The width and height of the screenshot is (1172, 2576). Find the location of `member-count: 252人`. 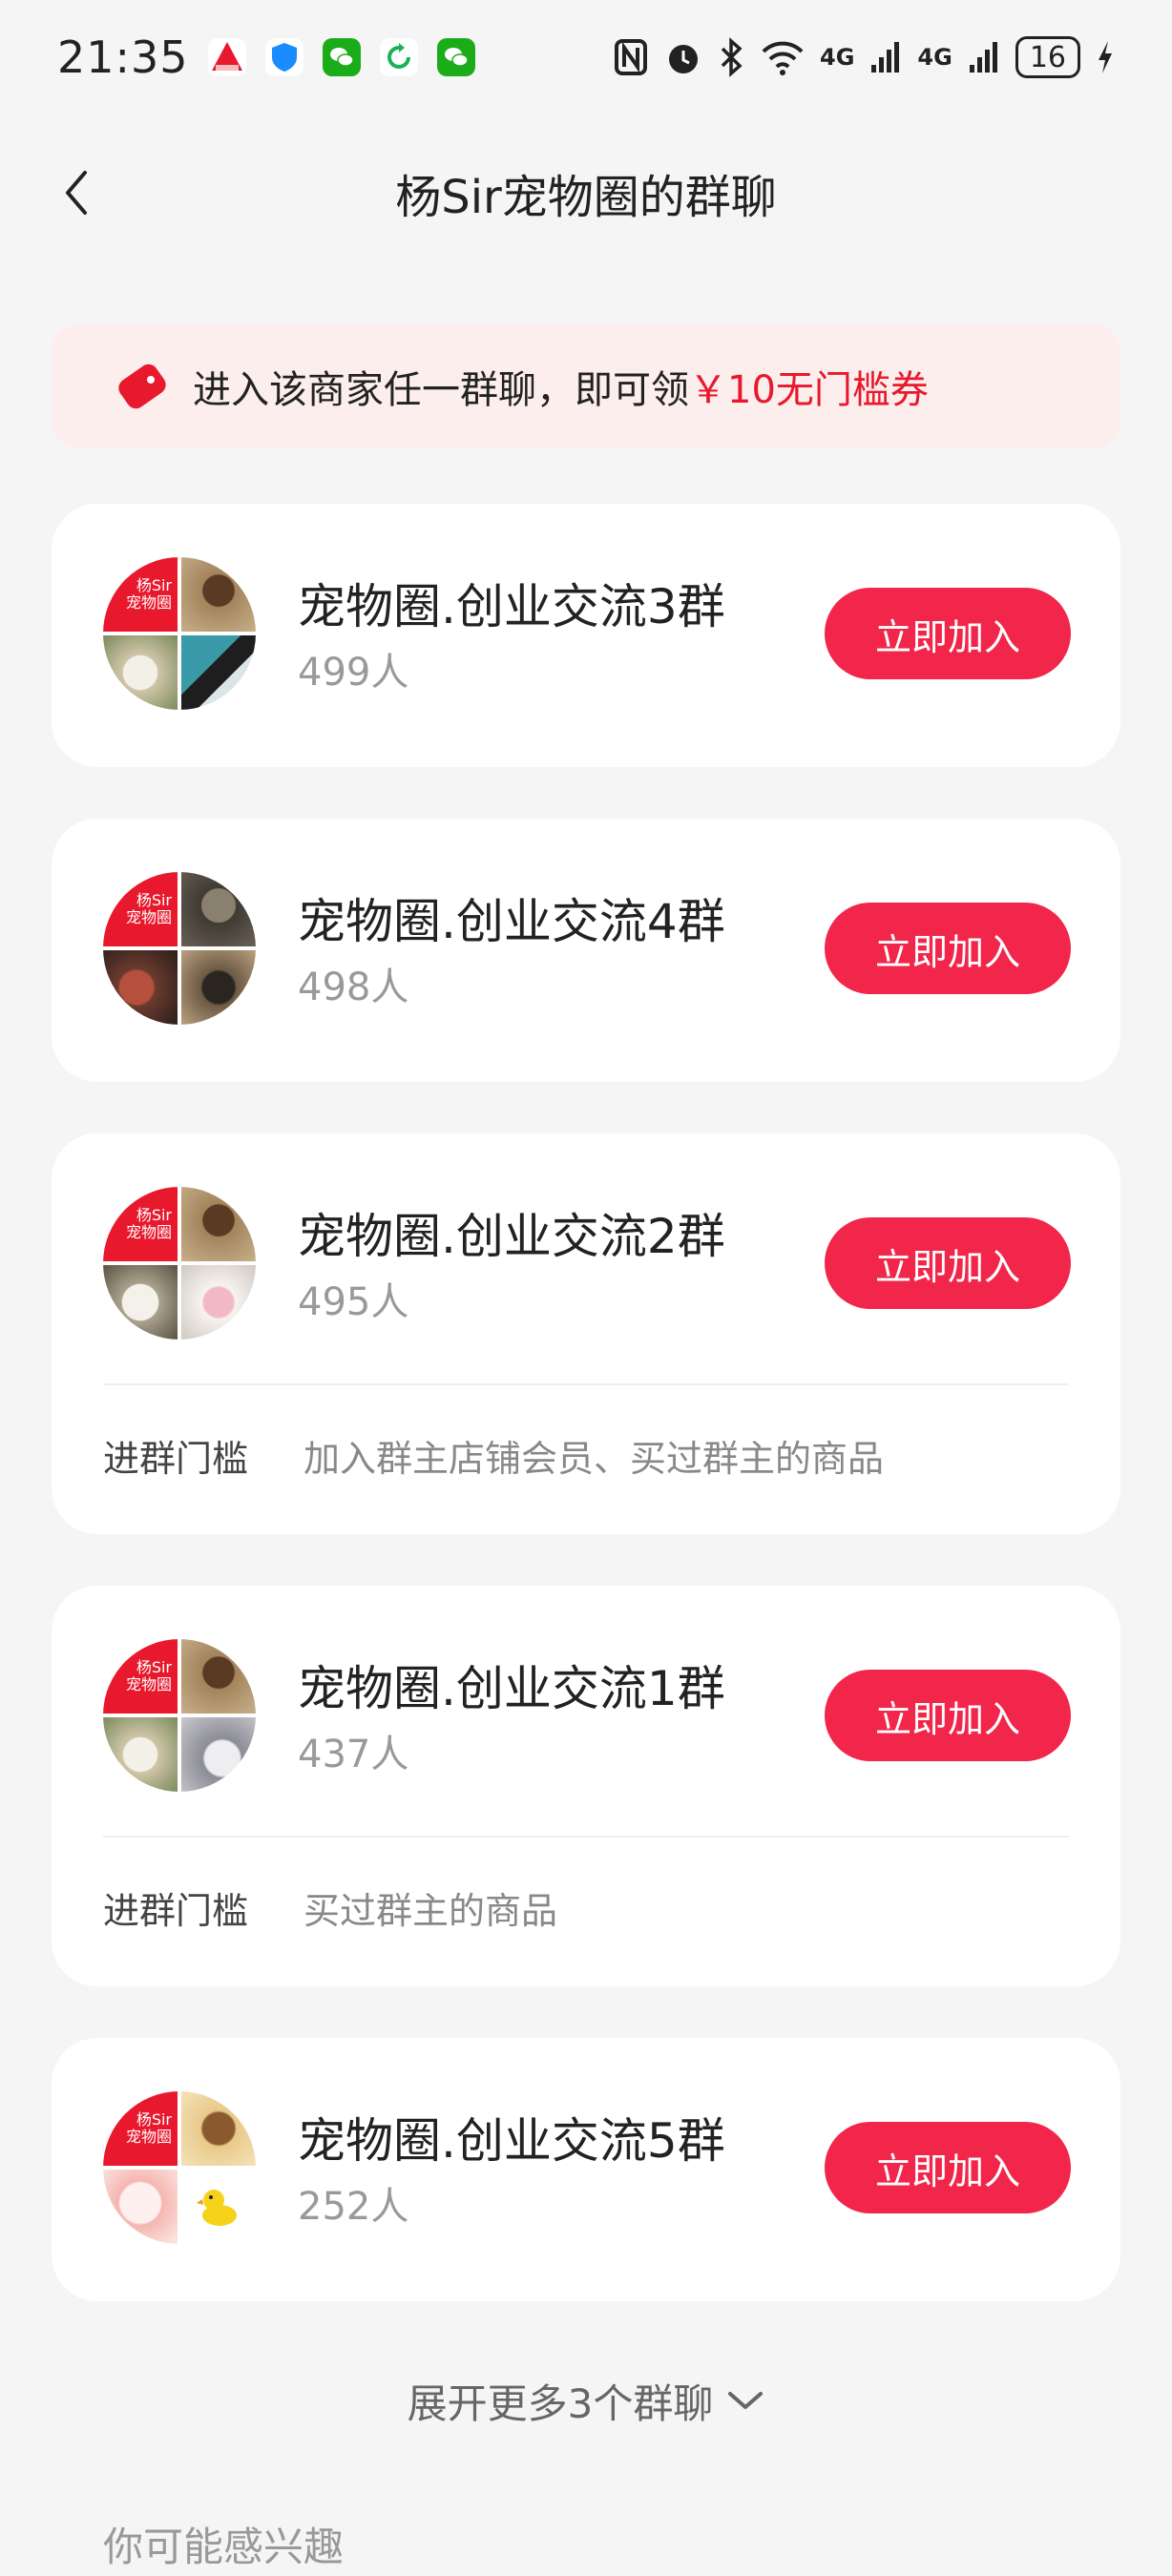

member-count: 252人 is located at coordinates (353, 2207).